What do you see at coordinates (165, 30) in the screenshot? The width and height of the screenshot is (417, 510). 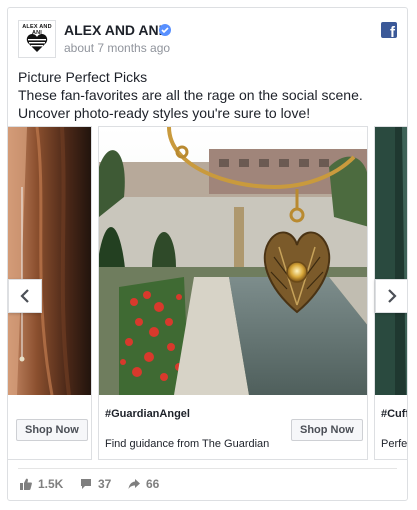 I see `verified-badge-icon` at bounding box center [165, 30].